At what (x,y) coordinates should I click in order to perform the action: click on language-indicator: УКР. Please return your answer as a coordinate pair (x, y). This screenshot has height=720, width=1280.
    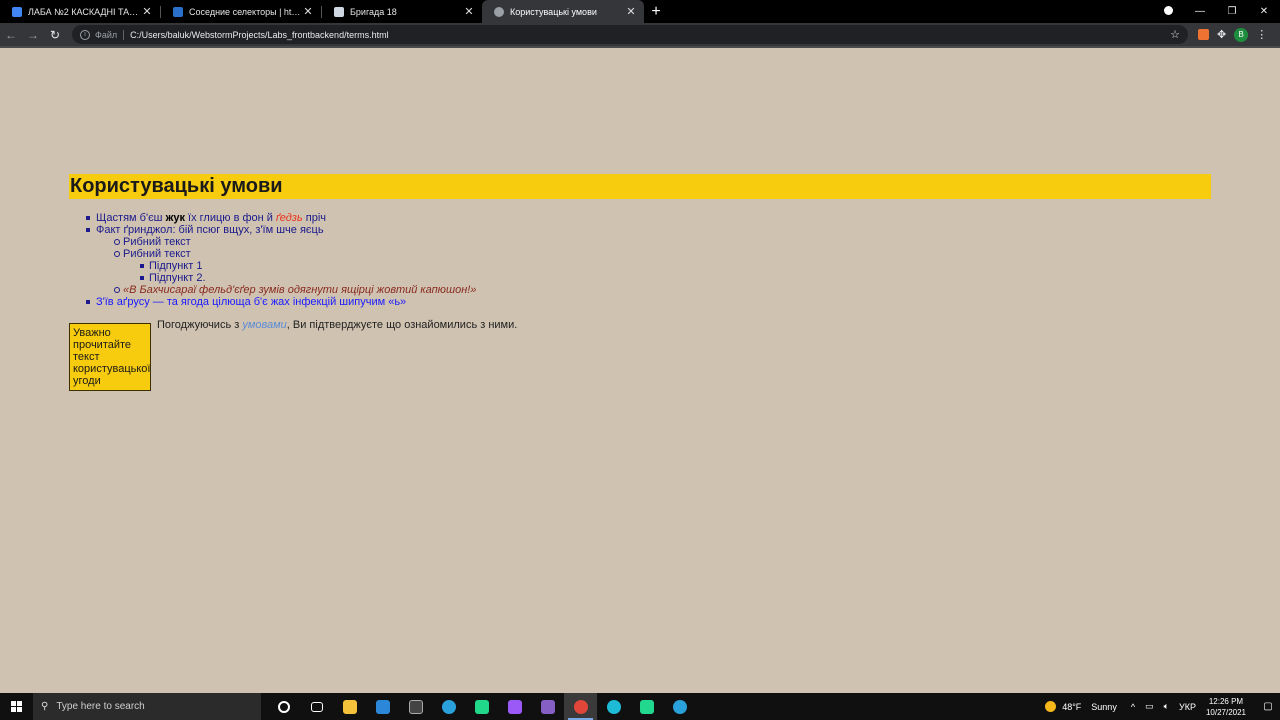
    Looking at the image, I should click on (1187, 707).